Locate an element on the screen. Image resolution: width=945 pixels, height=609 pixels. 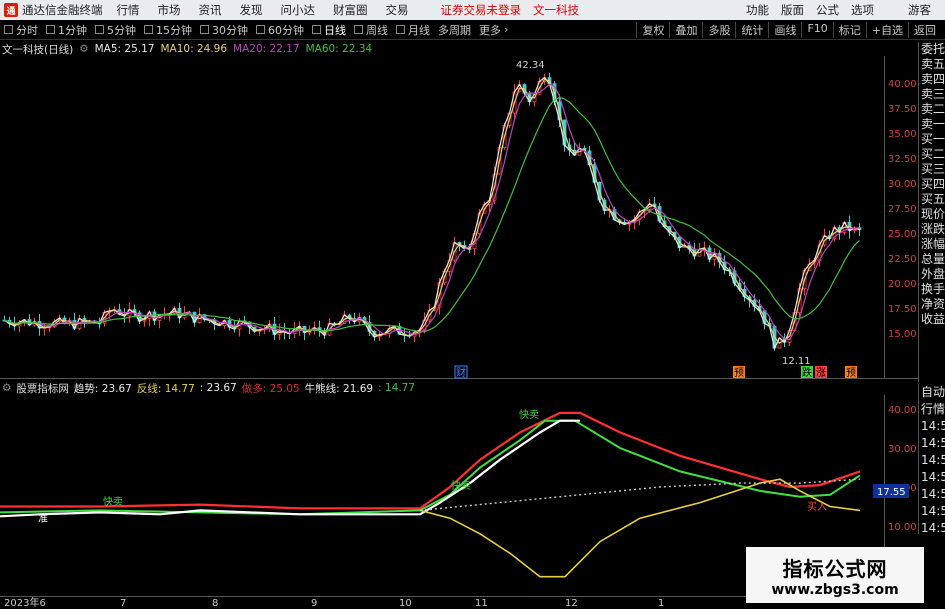
price-tick-20: 20.00 is located at coordinates (902, 284).